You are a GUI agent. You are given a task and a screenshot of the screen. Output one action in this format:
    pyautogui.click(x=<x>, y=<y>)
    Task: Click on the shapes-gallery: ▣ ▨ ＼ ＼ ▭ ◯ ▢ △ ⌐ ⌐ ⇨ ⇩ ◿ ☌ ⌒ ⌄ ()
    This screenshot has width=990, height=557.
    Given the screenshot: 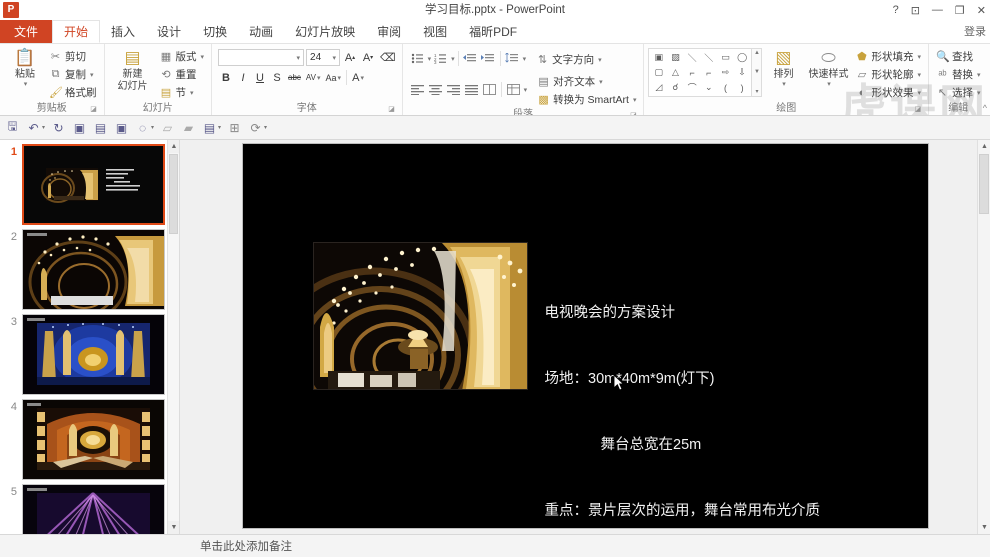 What is the action you would take?
    pyautogui.click(x=700, y=72)
    